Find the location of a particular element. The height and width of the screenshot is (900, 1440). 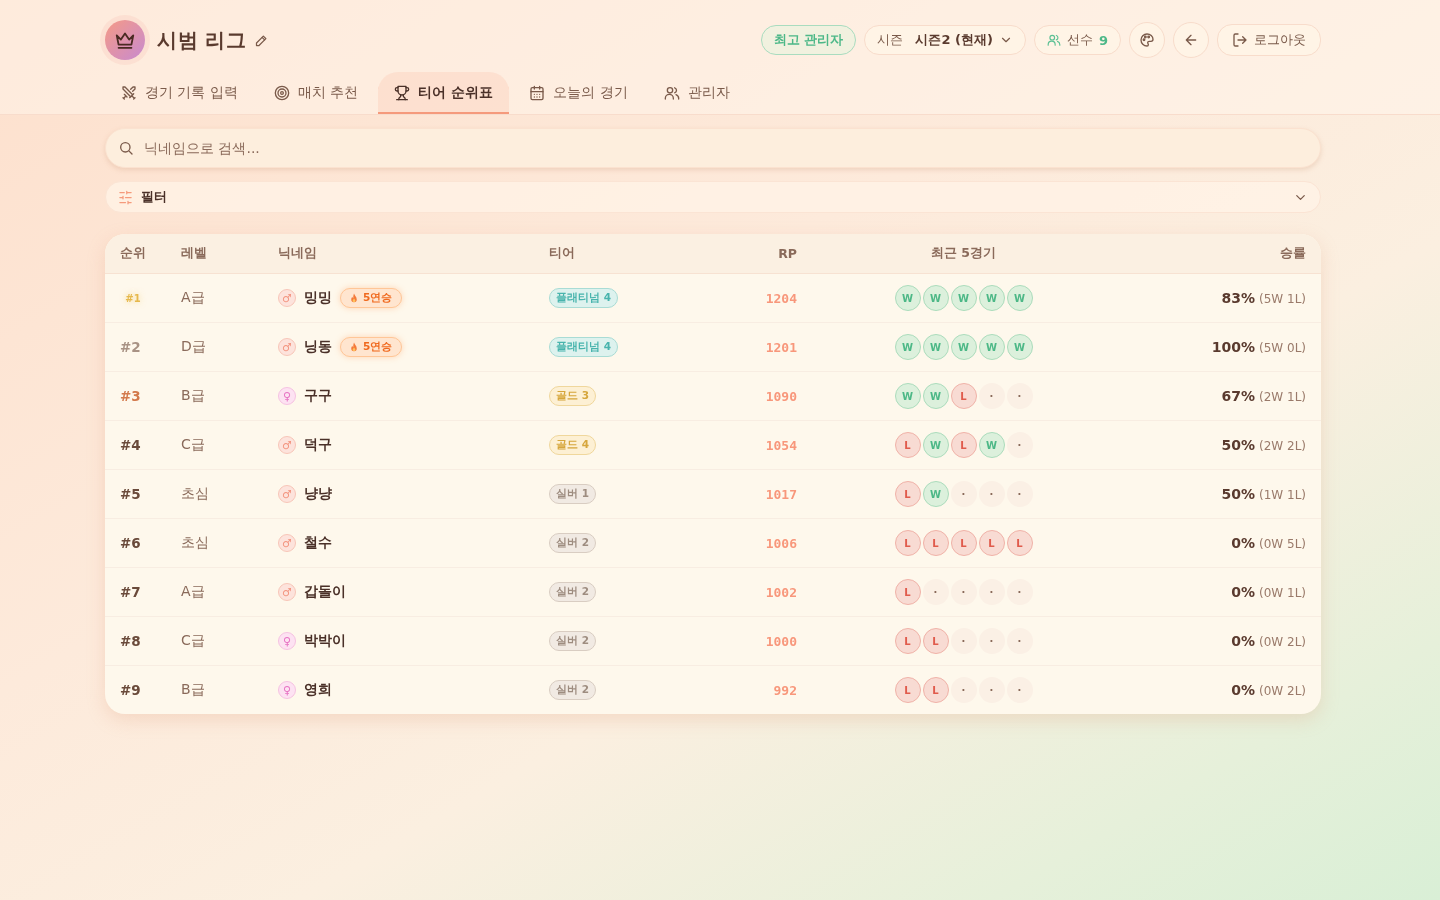

nav-tab: 관리자 is located at coordinates (696, 93).